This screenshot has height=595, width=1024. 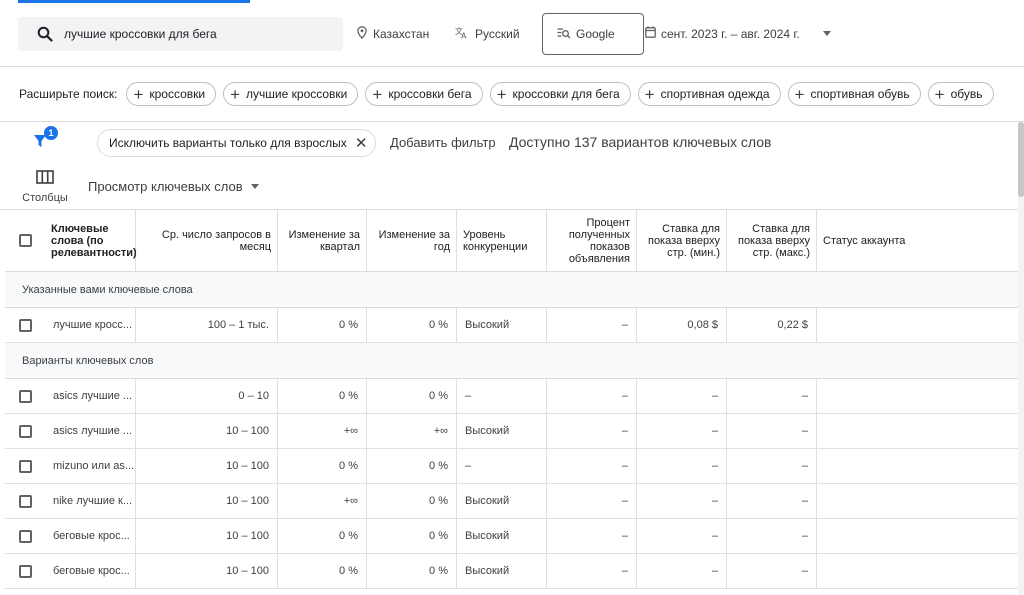 I want to click on table-row: mizuno или as... 10 – 100 0 % 0 % – – – –, so click(x=511, y=466).